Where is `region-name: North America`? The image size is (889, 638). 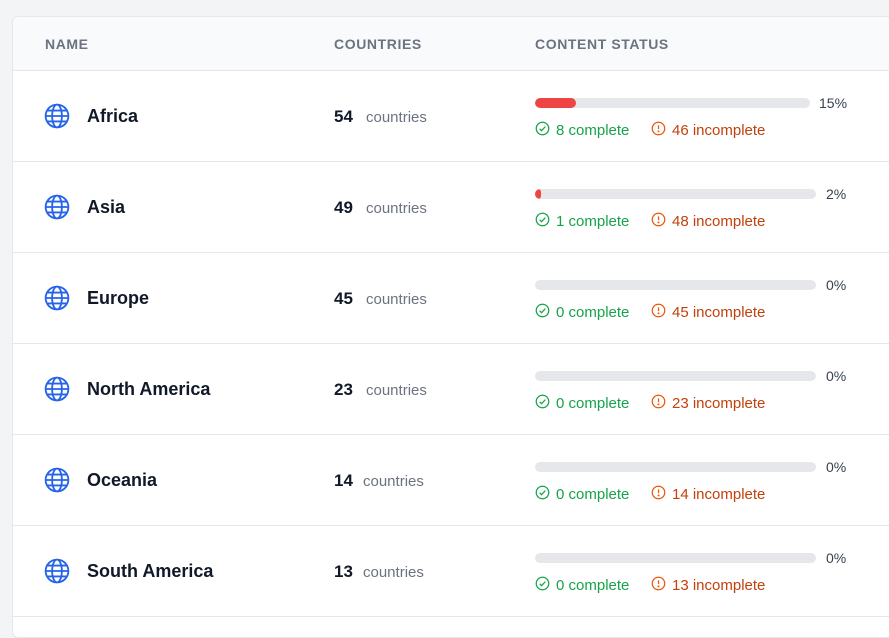
region-name: North America is located at coordinates (148, 389).